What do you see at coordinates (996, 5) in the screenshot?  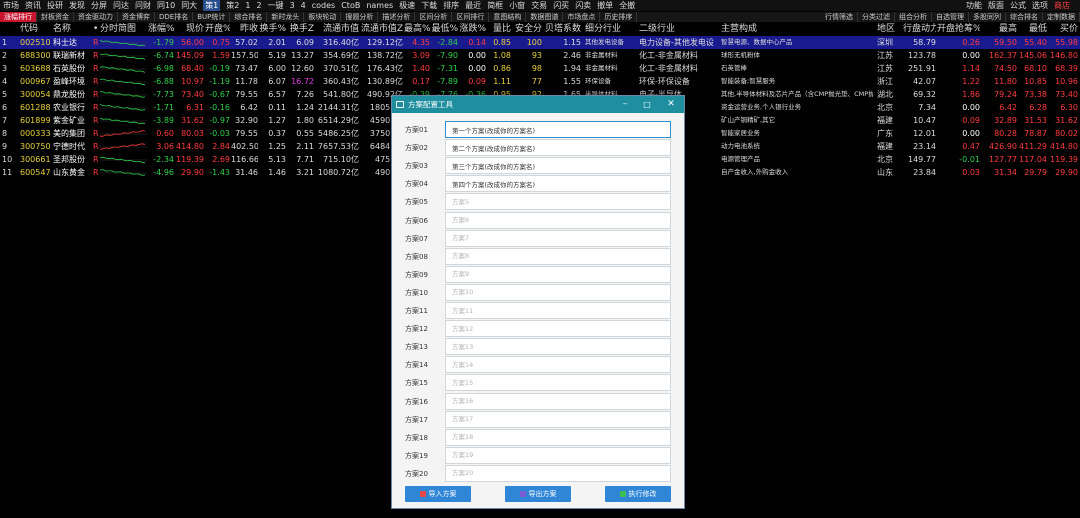 I see `menu-item-right: 版面` at bounding box center [996, 5].